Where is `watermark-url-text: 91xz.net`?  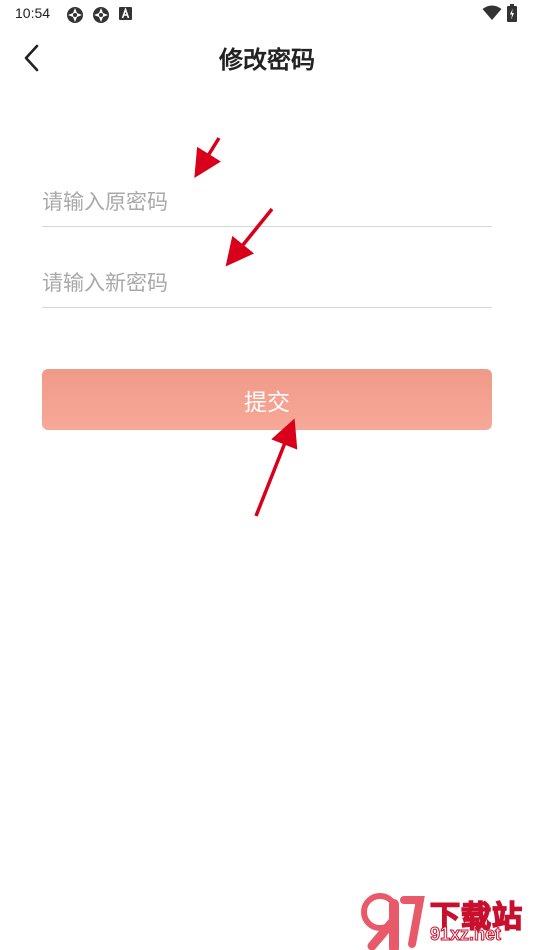 watermark-url-text: 91xz.net is located at coordinates (465, 934).